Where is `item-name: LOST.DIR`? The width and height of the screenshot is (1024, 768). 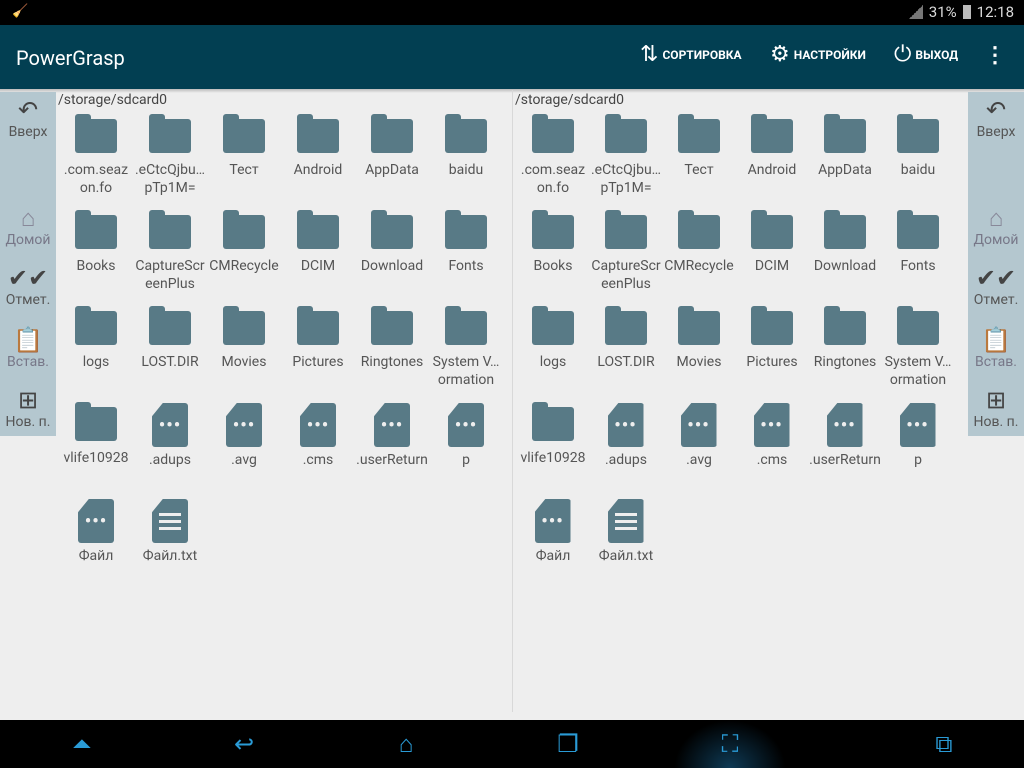 item-name: LOST.DIR is located at coordinates (626, 362).